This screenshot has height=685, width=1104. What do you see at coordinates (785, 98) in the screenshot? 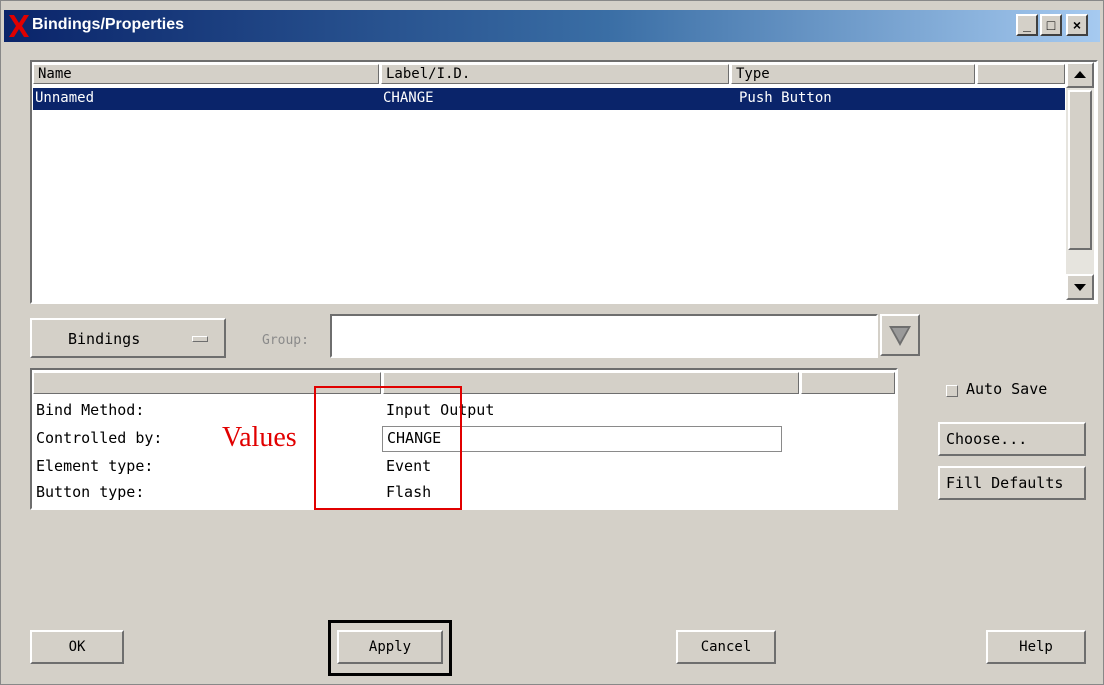
I see `row-type: Push Button` at bounding box center [785, 98].